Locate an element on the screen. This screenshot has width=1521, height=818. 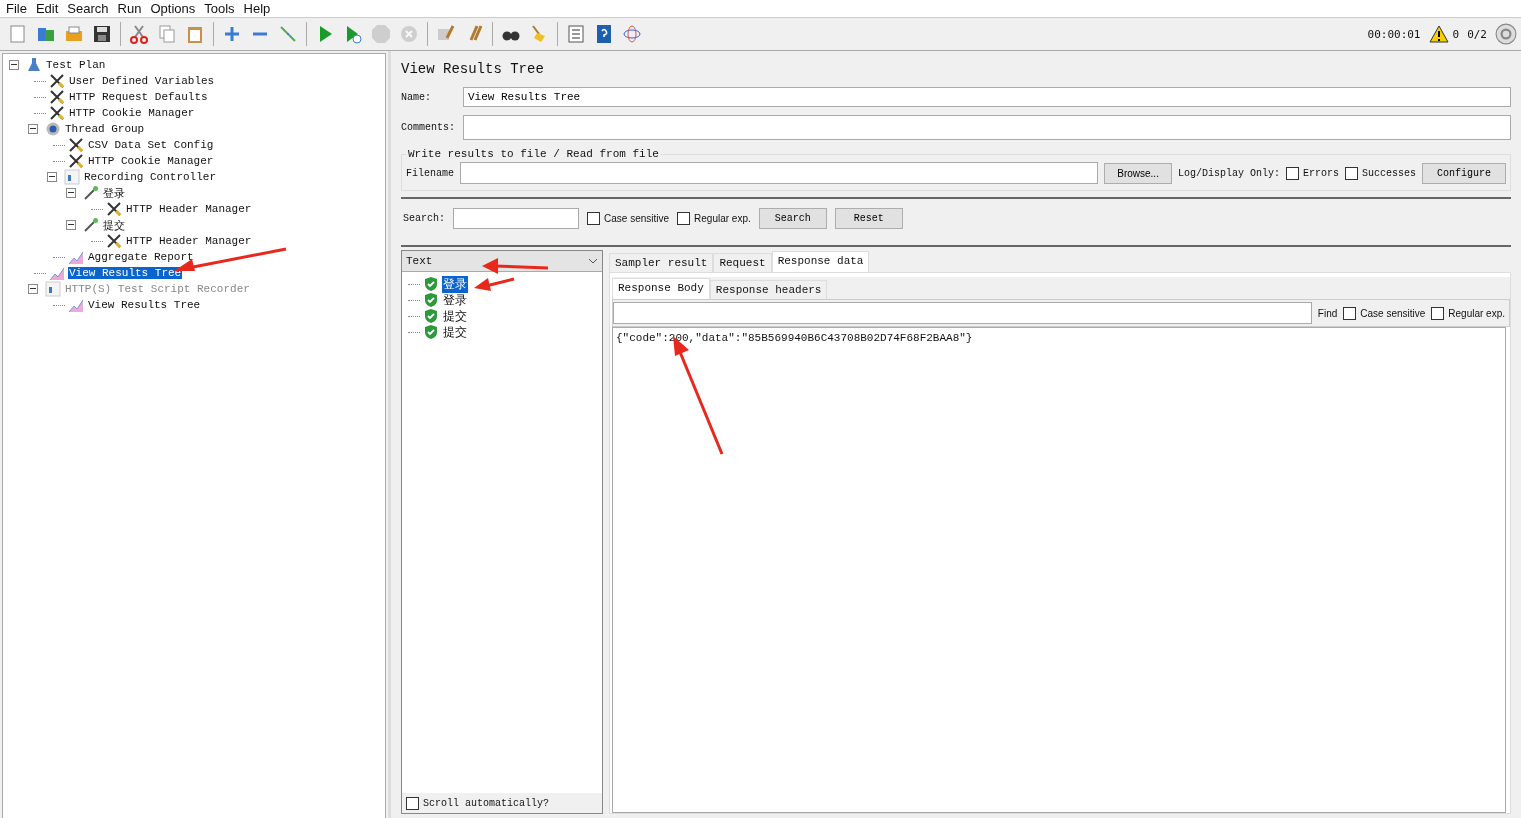
menu-item: Search is located at coordinates (88, 8).